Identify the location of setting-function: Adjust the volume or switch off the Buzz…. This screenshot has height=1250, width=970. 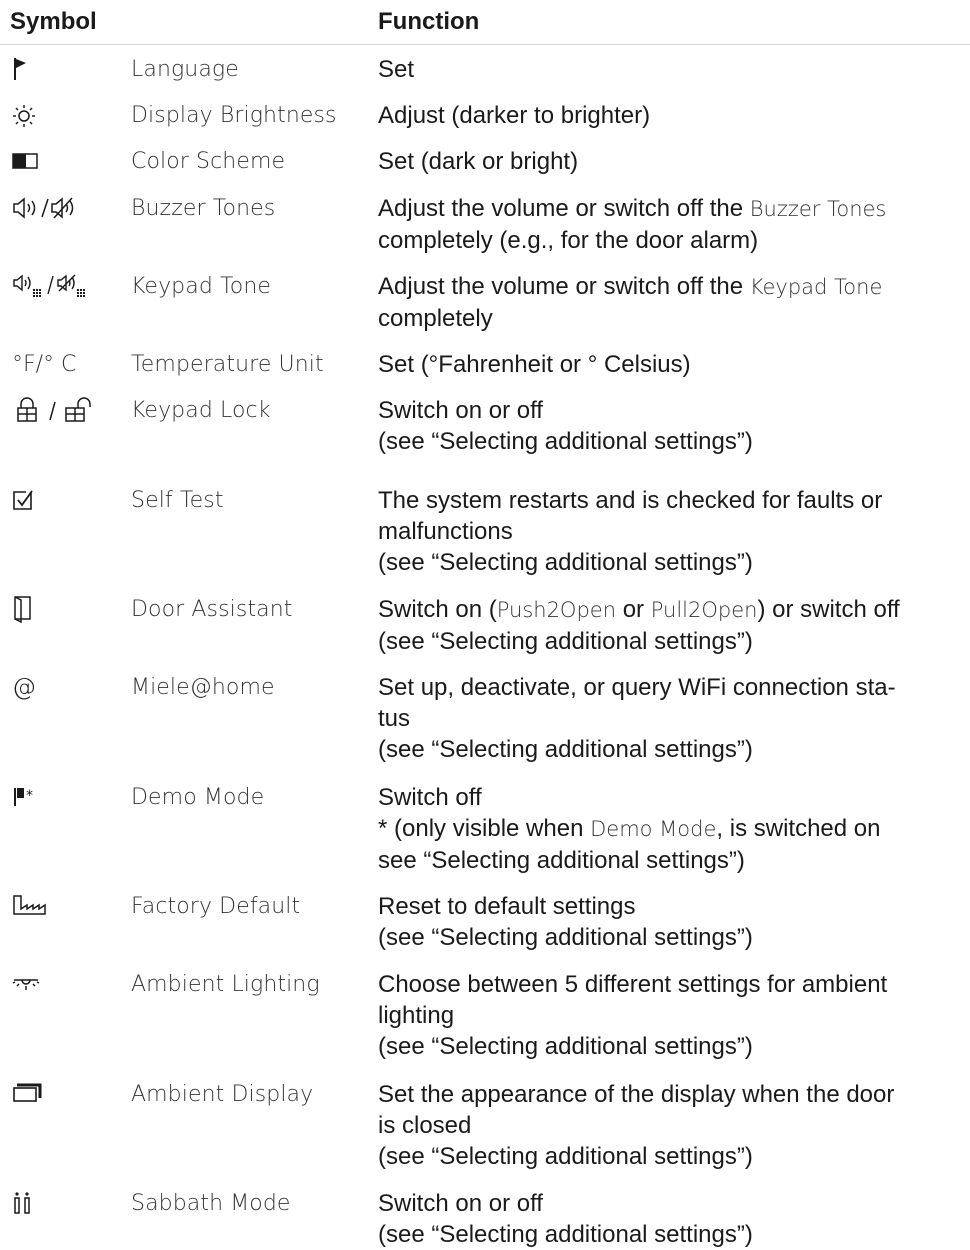
(632, 224).